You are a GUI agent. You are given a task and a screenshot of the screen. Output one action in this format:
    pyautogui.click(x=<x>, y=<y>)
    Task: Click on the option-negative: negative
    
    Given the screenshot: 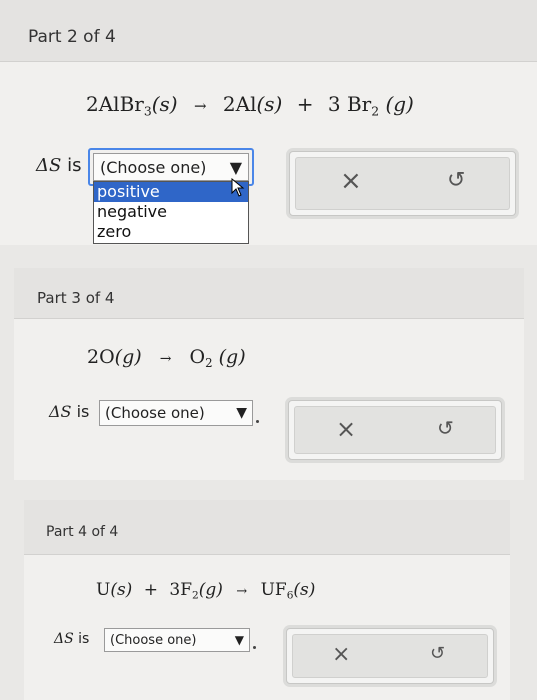 What is the action you would take?
    pyautogui.click(x=171, y=212)
    